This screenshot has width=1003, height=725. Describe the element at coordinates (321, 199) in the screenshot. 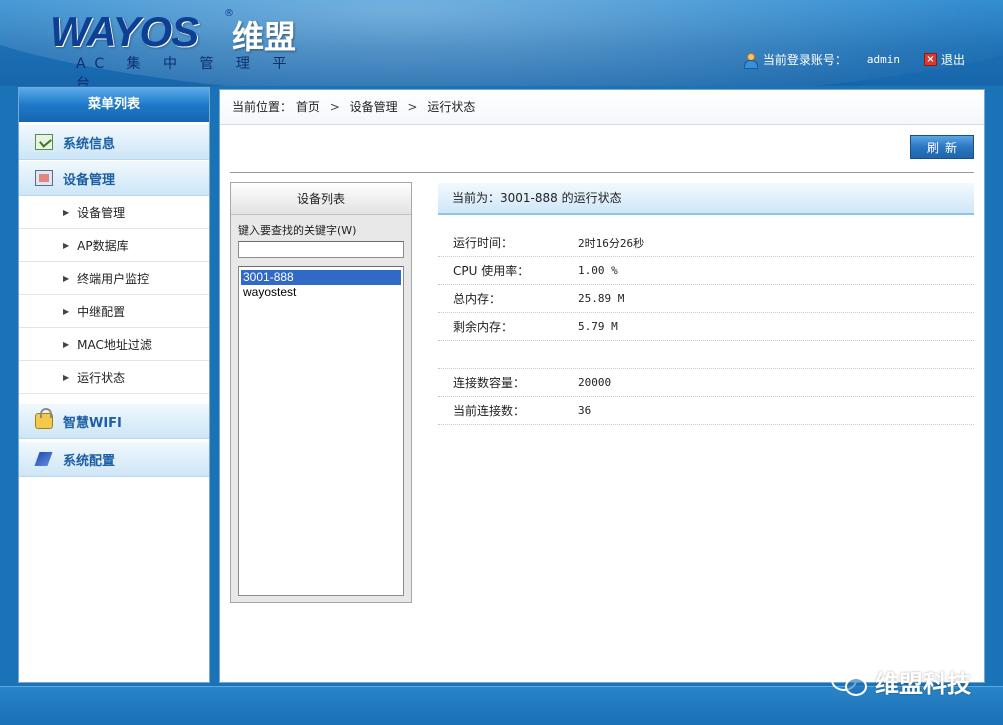

I see `device-list-title: 设备列表` at that location.